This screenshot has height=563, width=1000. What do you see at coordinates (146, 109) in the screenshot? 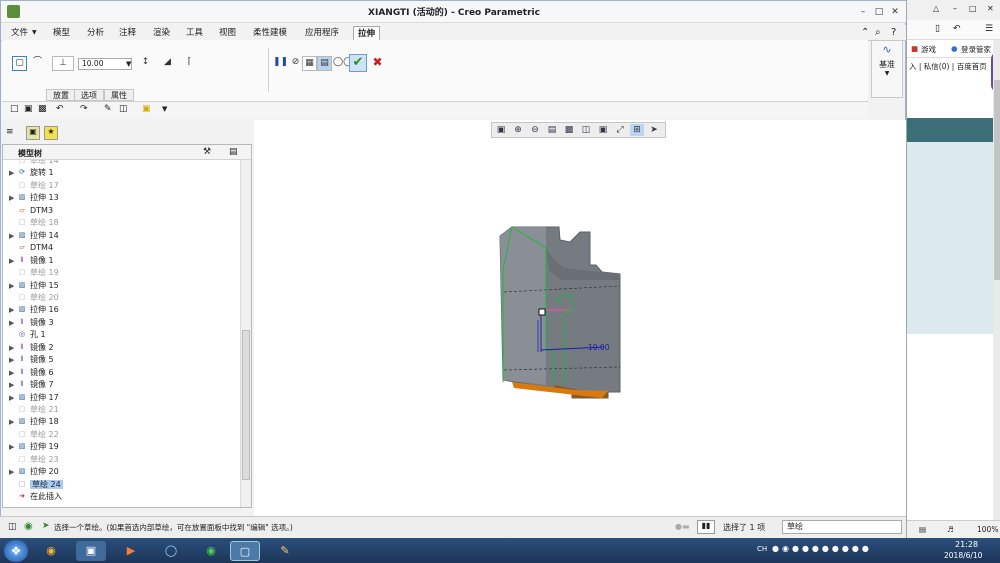
I see `folder-icon: ▣` at bounding box center [146, 109].